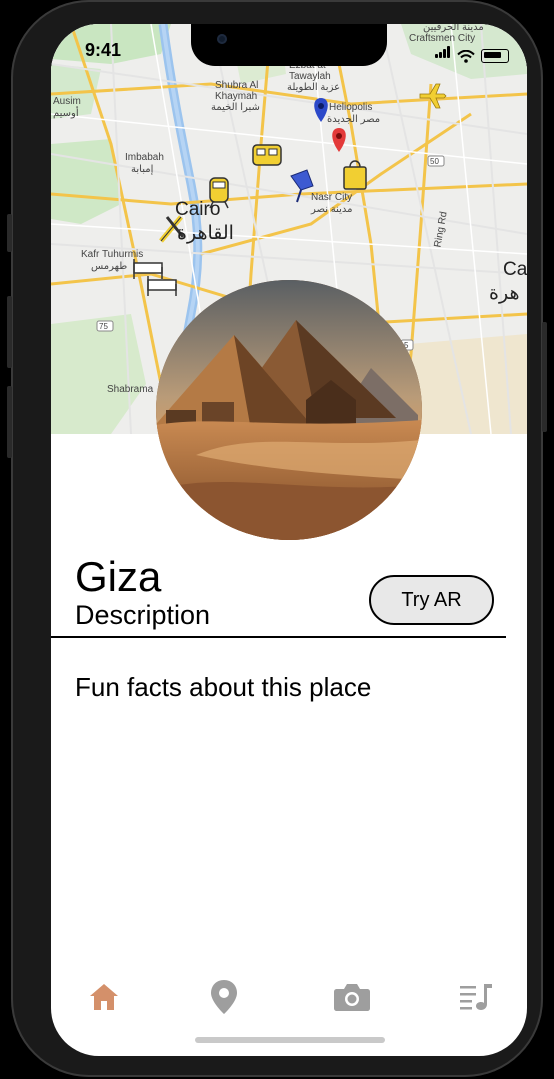  Describe the element at coordinates (67, 101) in the screenshot. I see `map-label-ausim: Ausim` at that location.